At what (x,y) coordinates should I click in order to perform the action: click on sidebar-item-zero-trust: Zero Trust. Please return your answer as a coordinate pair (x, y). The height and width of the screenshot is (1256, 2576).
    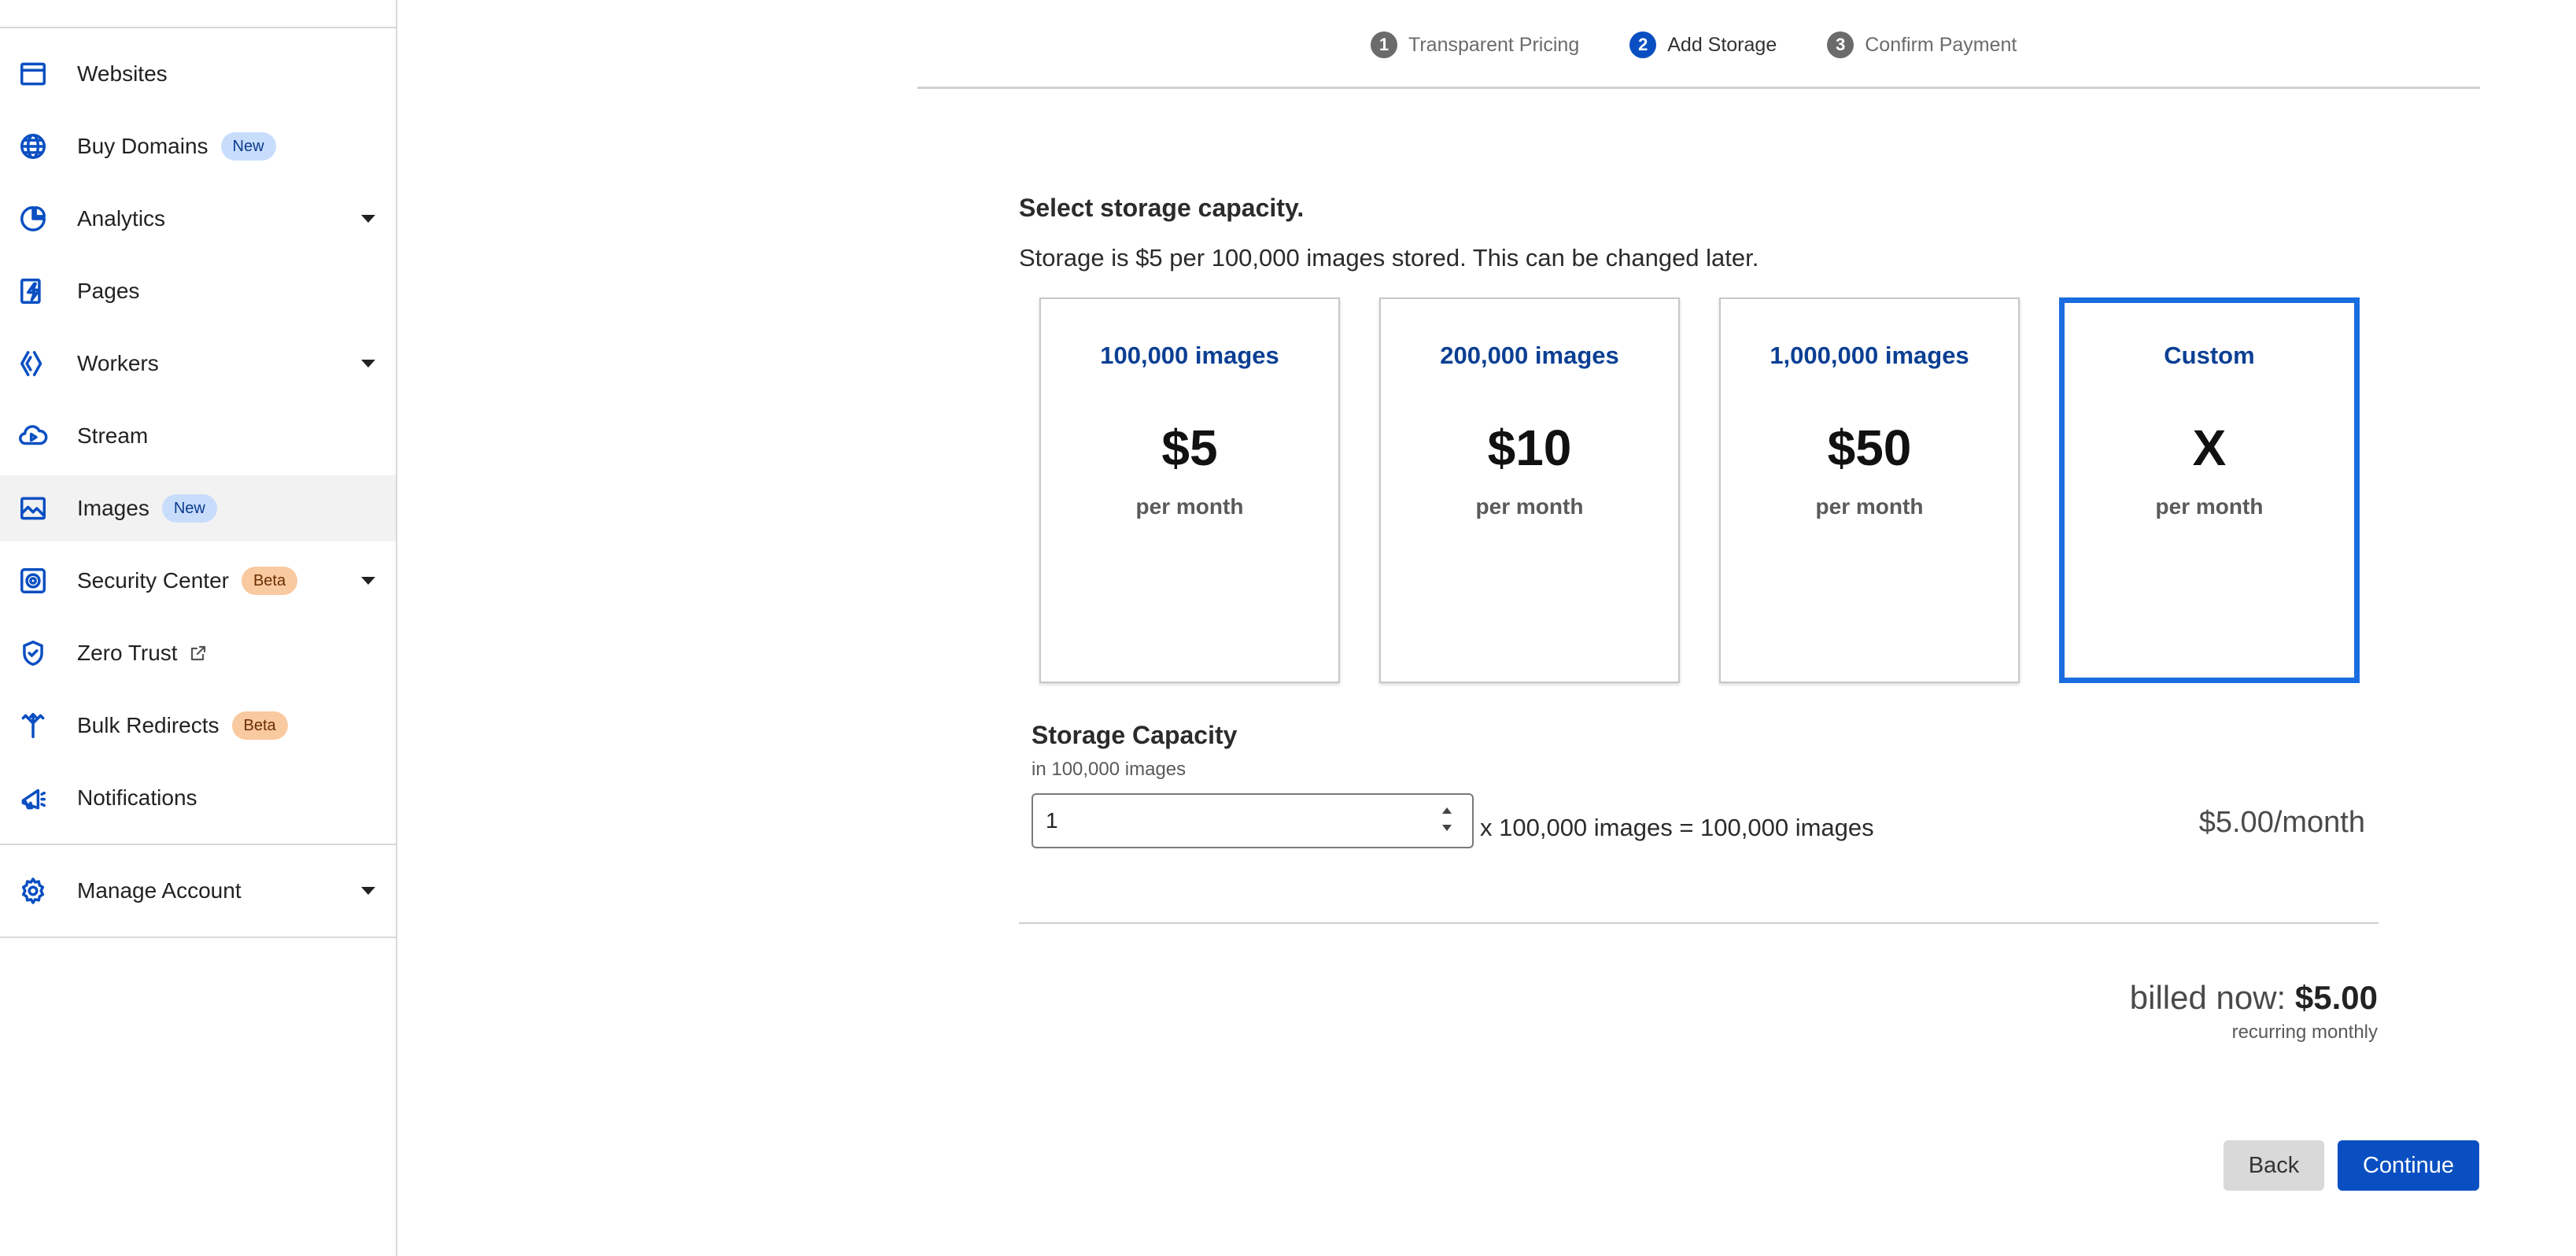
    Looking at the image, I should click on (198, 653).